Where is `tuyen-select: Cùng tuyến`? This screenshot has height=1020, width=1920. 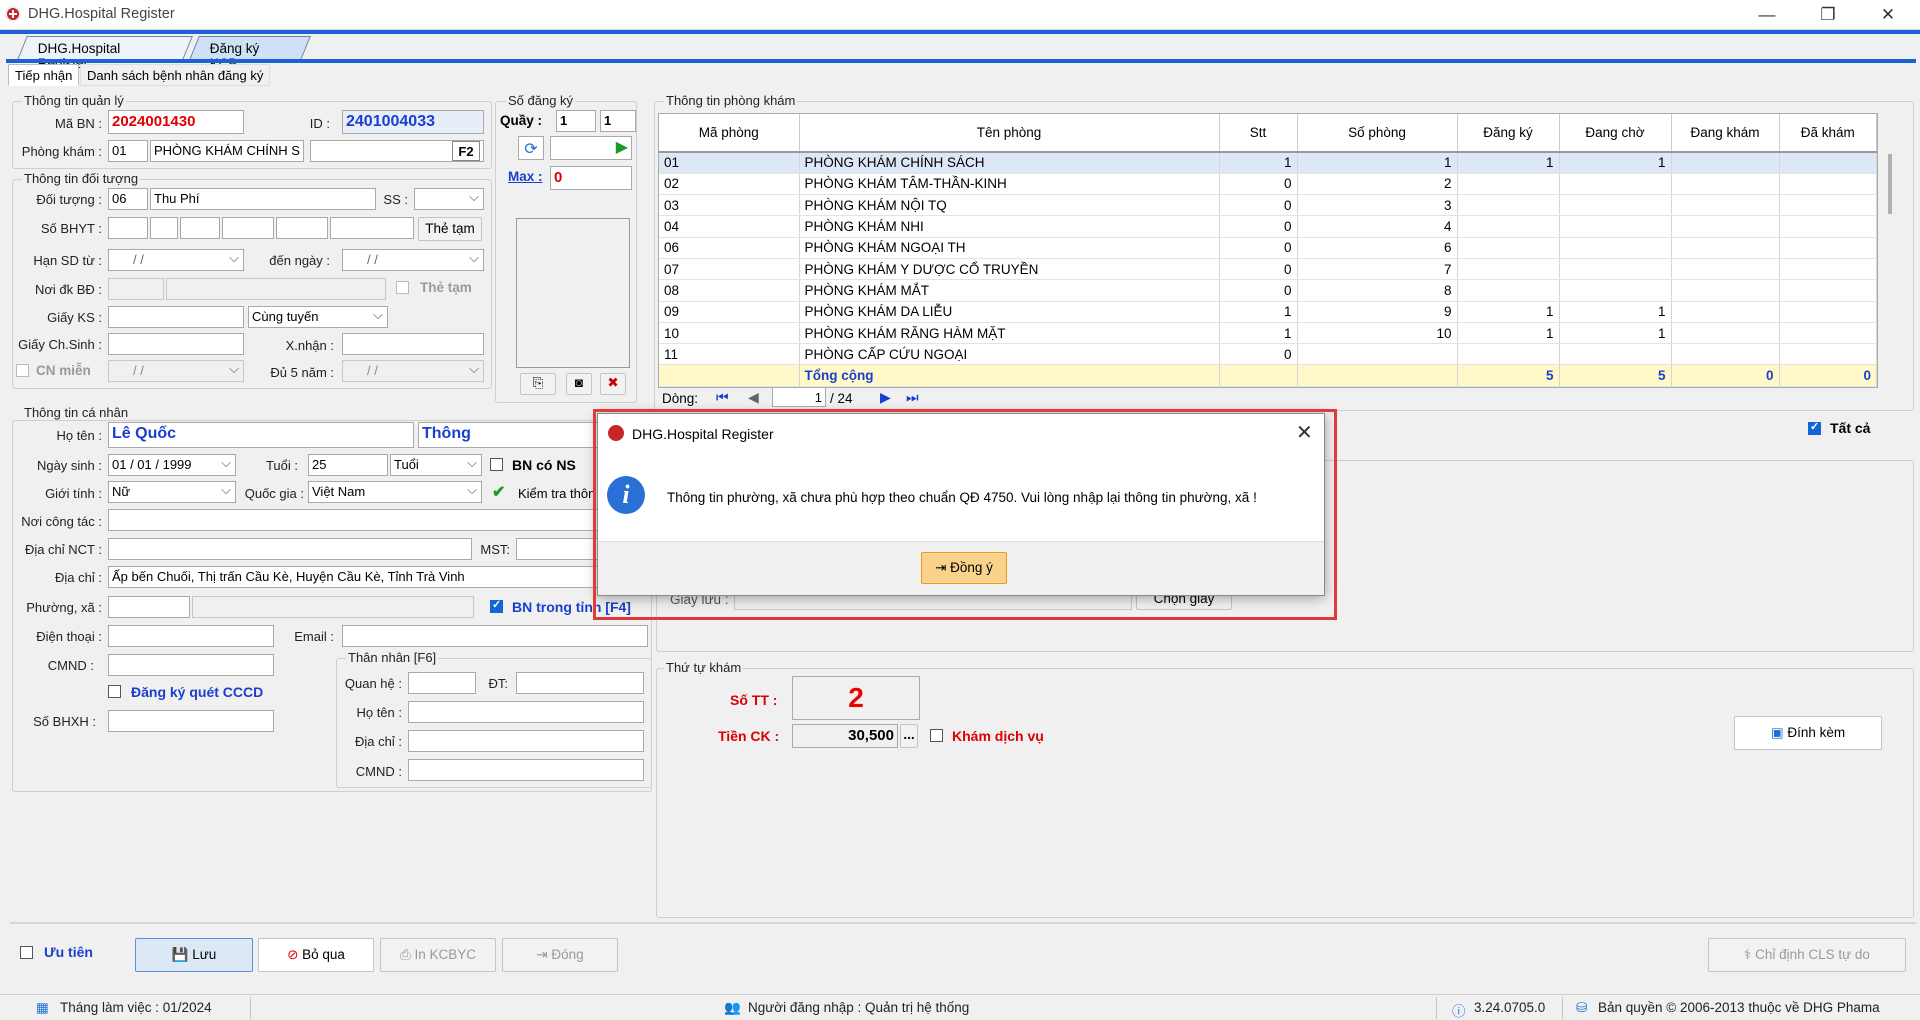
tuyen-select: Cùng tuyến is located at coordinates (318, 317).